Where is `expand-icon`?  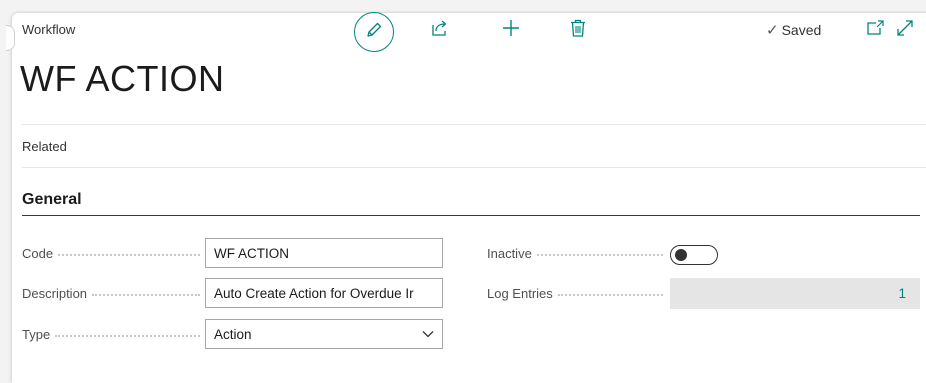
expand-icon is located at coordinates (905, 30).